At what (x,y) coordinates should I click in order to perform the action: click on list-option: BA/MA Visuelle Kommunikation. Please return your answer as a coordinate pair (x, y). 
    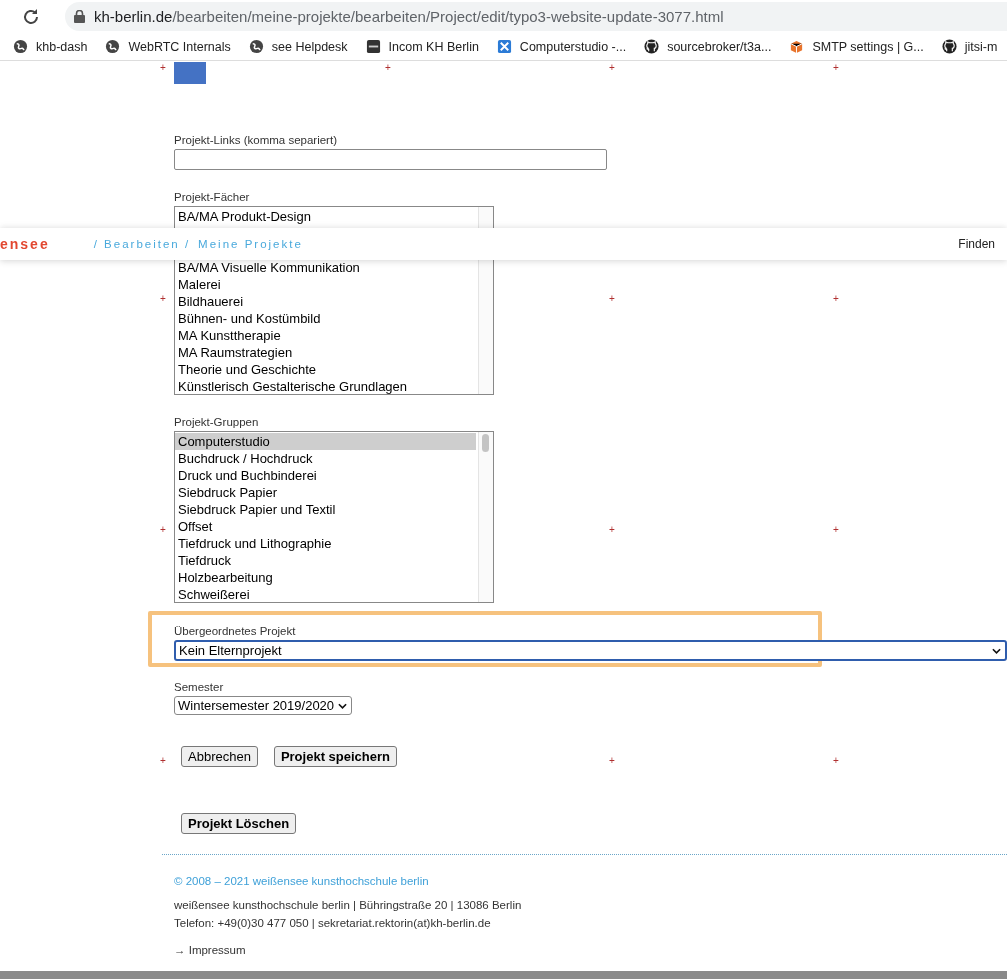
    Looking at the image, I should click on (325, 267).